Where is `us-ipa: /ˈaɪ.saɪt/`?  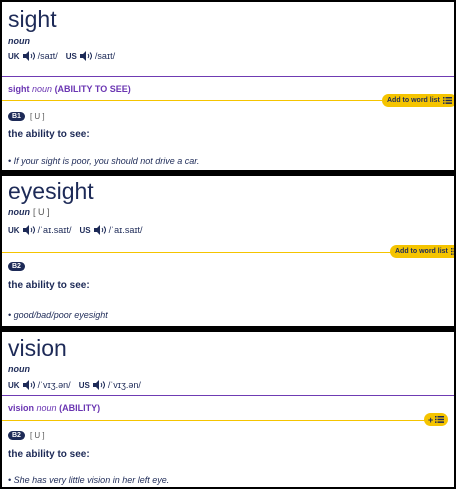
us-ipa: /ˈaɪ.saɪt/ is located at coordinates (125, 230).